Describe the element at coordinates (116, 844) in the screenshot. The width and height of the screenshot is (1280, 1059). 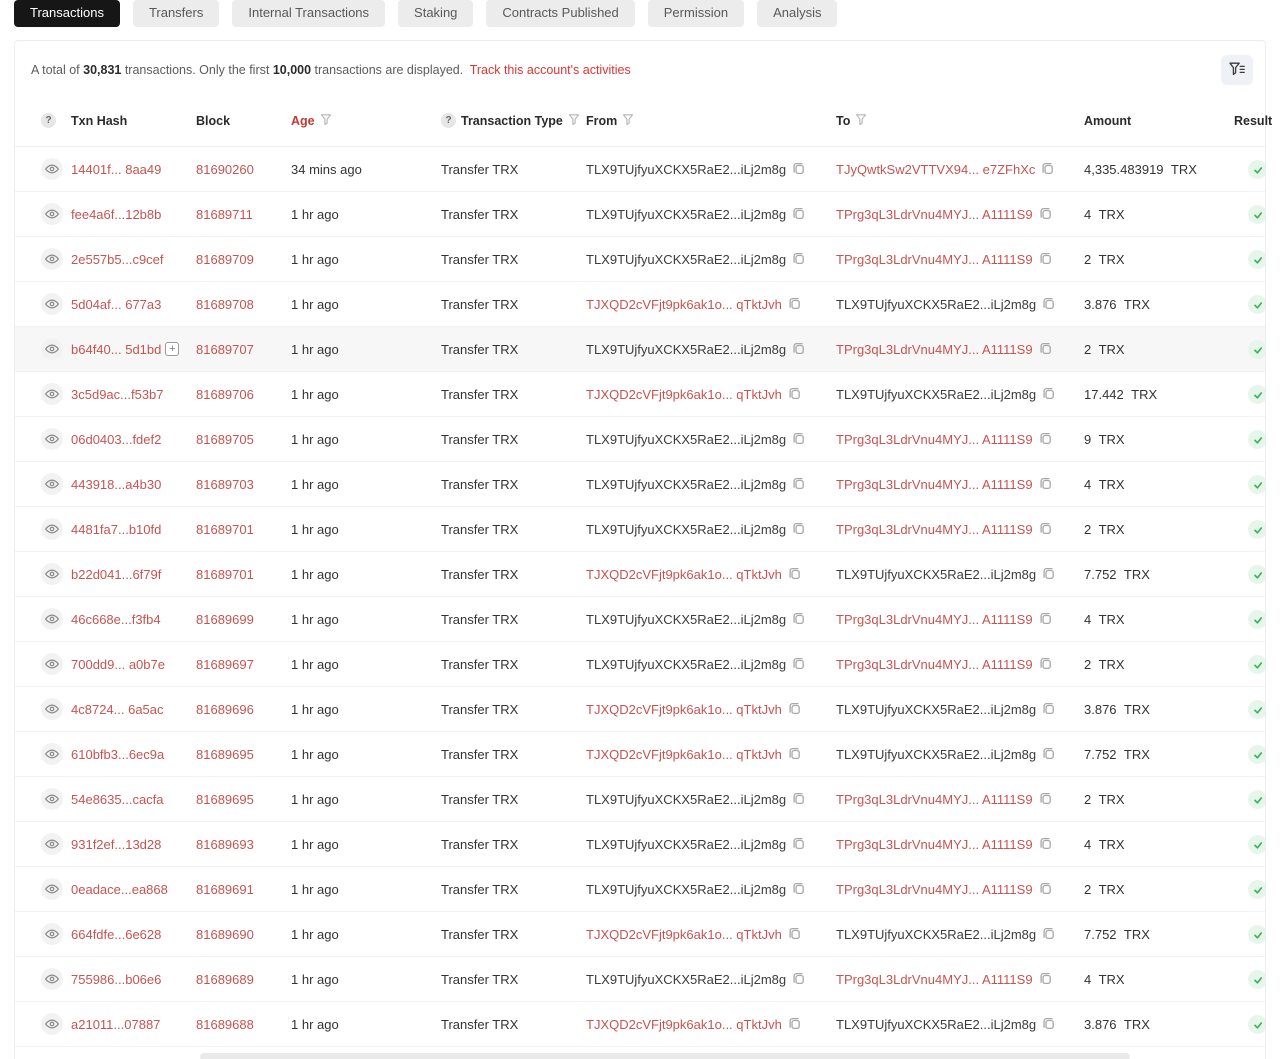
I see `txn-hash-link: 931f2ef...13d28` at that location.